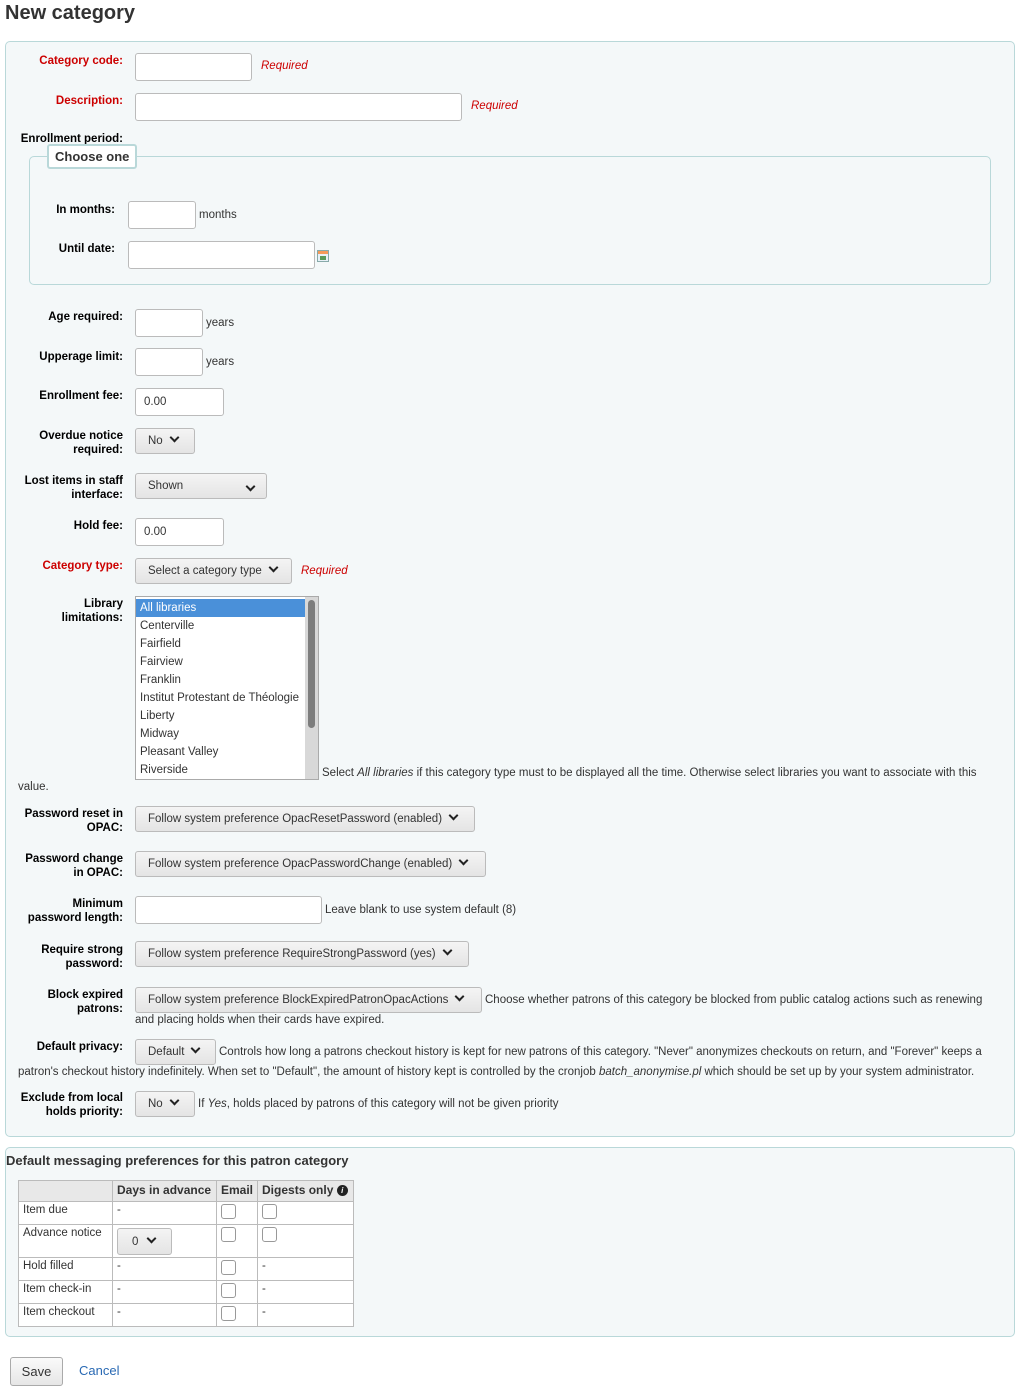 The height and width of the screenshot is (1393, 1022). I want to click on row-name: Item checkout, so click(65, 1315).